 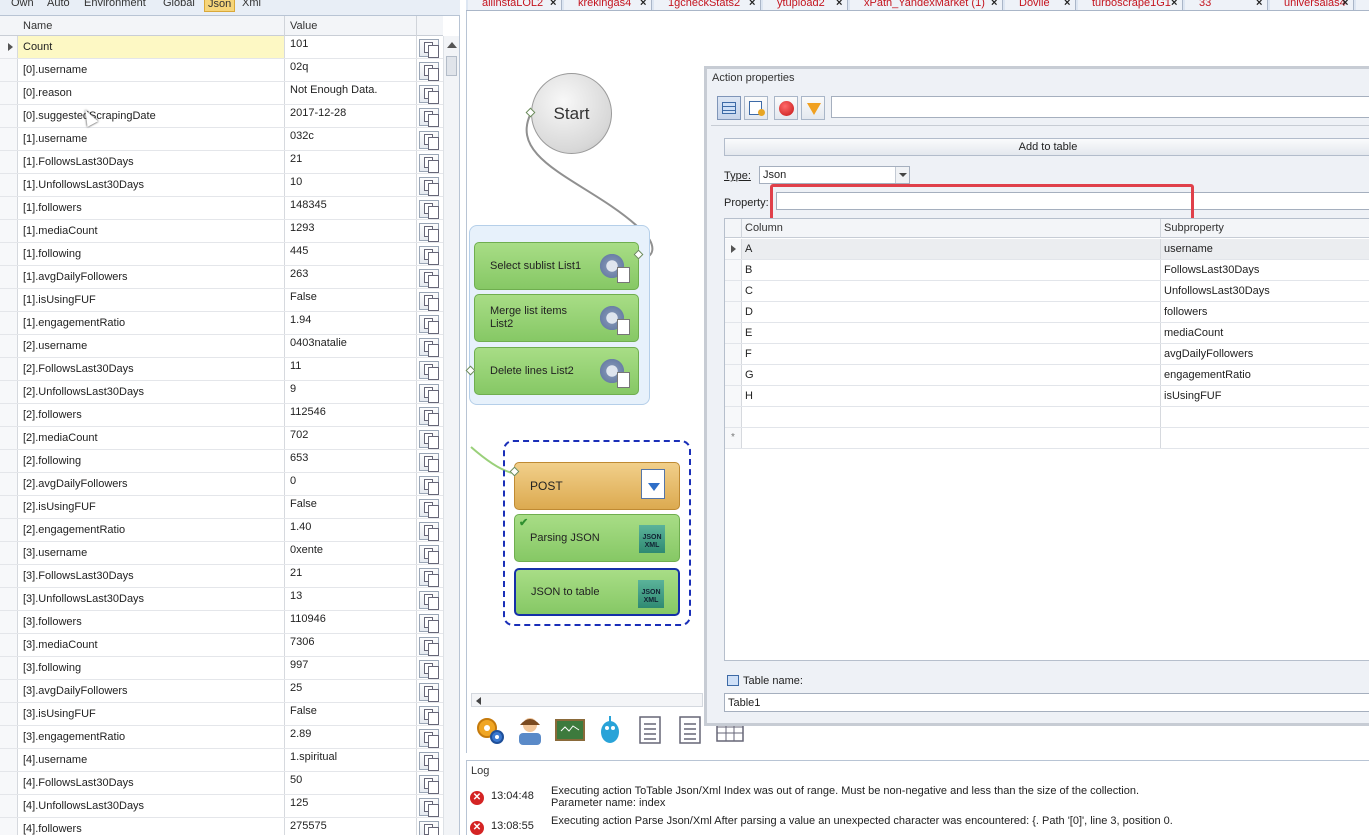 I want to click on variable-value: 0, so click(x=351, y=484).